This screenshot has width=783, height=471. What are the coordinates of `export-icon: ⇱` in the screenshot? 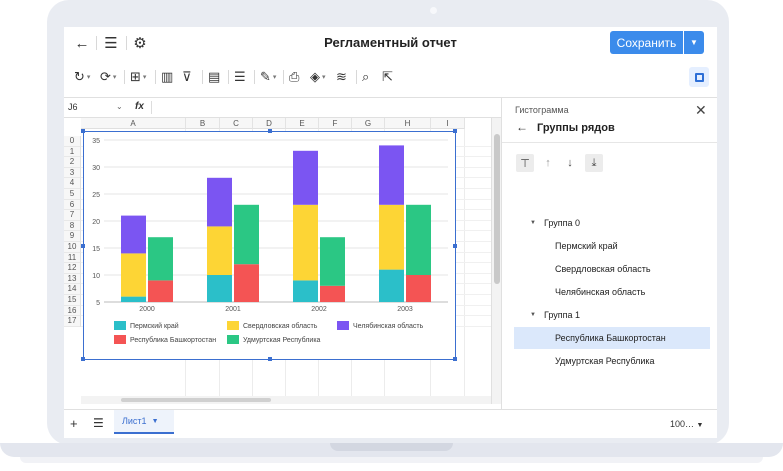 It's located at (387, 77).